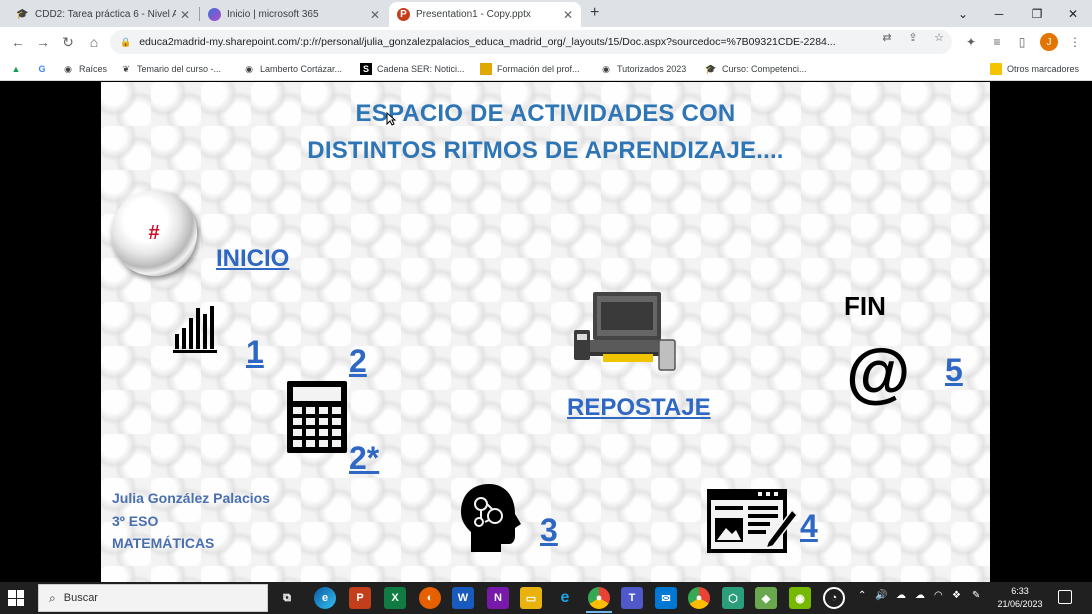  I want to click on taskbar-search: ⌕ Buscar, so click(153, 598).